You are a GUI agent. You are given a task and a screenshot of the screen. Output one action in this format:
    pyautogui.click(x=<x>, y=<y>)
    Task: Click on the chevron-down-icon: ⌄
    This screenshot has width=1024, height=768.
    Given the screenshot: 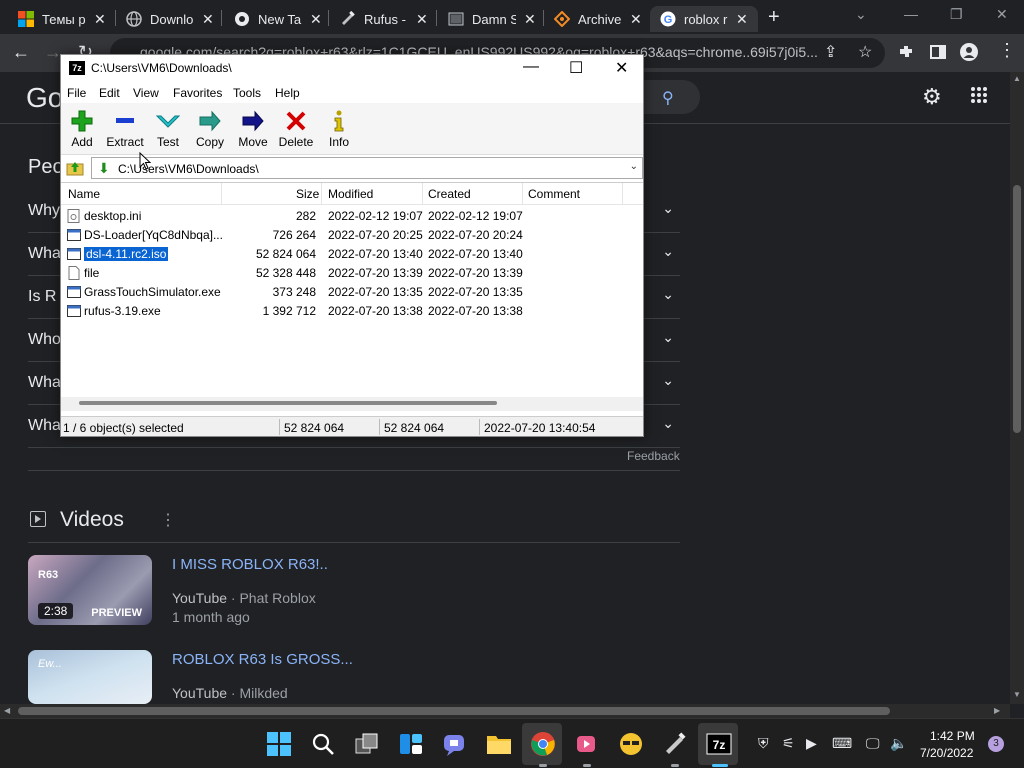 What is the action you would take?
    pyautogui.click(x=634, y=166)
    